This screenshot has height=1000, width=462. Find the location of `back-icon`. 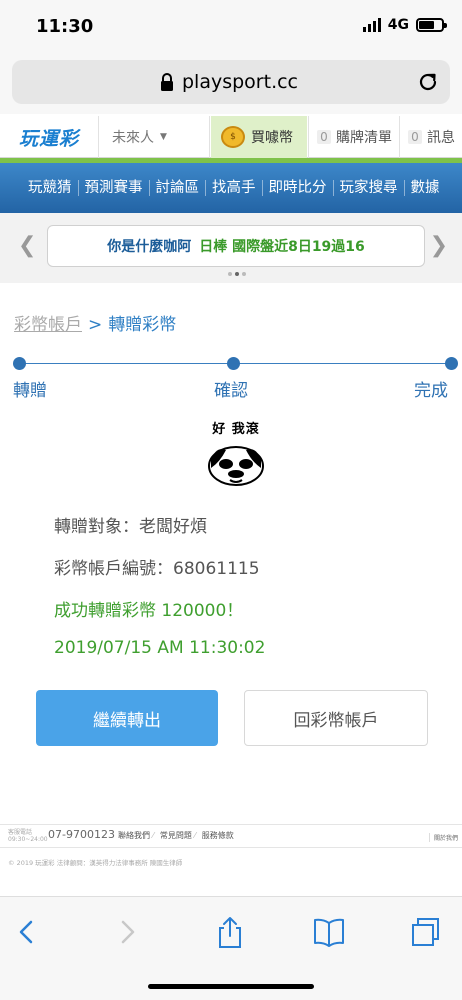

back-icon is located at coordinates (26, 932).